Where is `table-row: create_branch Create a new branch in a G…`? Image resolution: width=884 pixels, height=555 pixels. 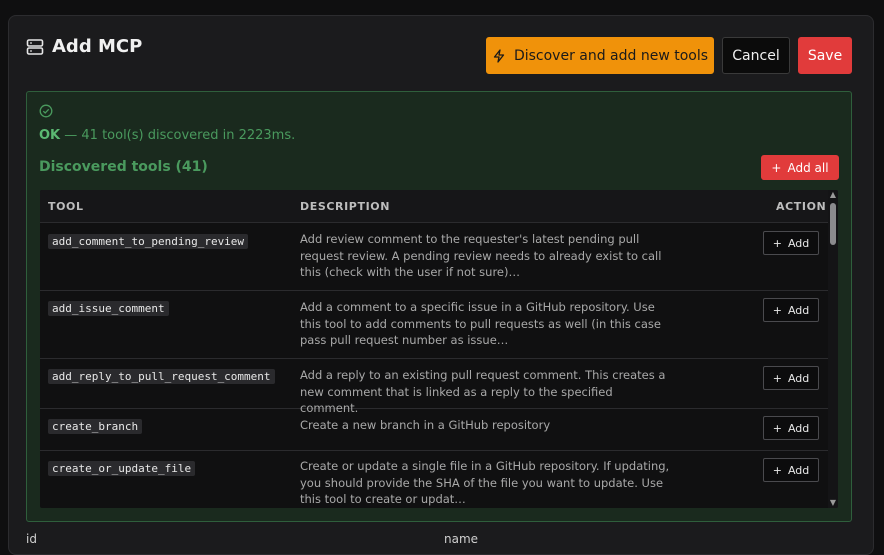 table-row: create_branch Create a new branch in a G… is located at coordinates (434, 430).